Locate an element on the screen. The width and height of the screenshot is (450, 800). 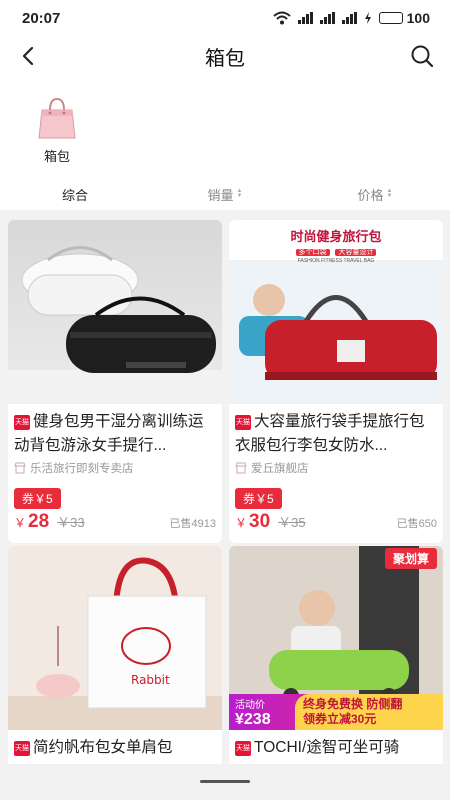
price: 28 is located at coordinates (39, 521).